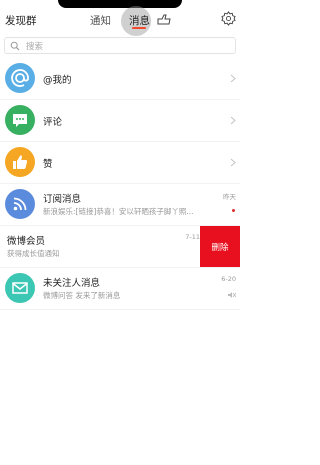  What do you see at coordinates (164, 19) in the screenshot?
I see `compose-icon` at bounding box center [164, 19].